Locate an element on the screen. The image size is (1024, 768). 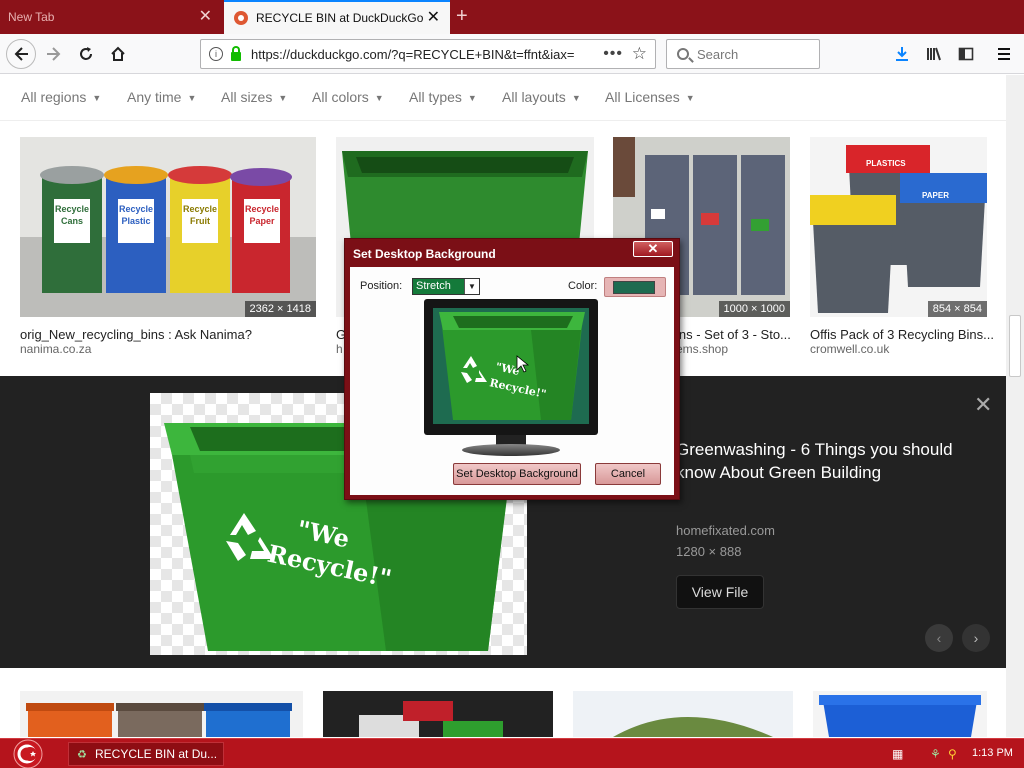
filter-colors: All colors ▼ is located at coordinates (348, 97).